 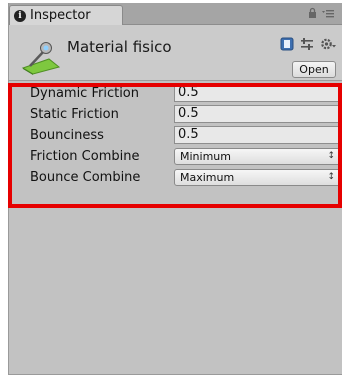 I want to click on gear-icon, so click(x=328, y=45).